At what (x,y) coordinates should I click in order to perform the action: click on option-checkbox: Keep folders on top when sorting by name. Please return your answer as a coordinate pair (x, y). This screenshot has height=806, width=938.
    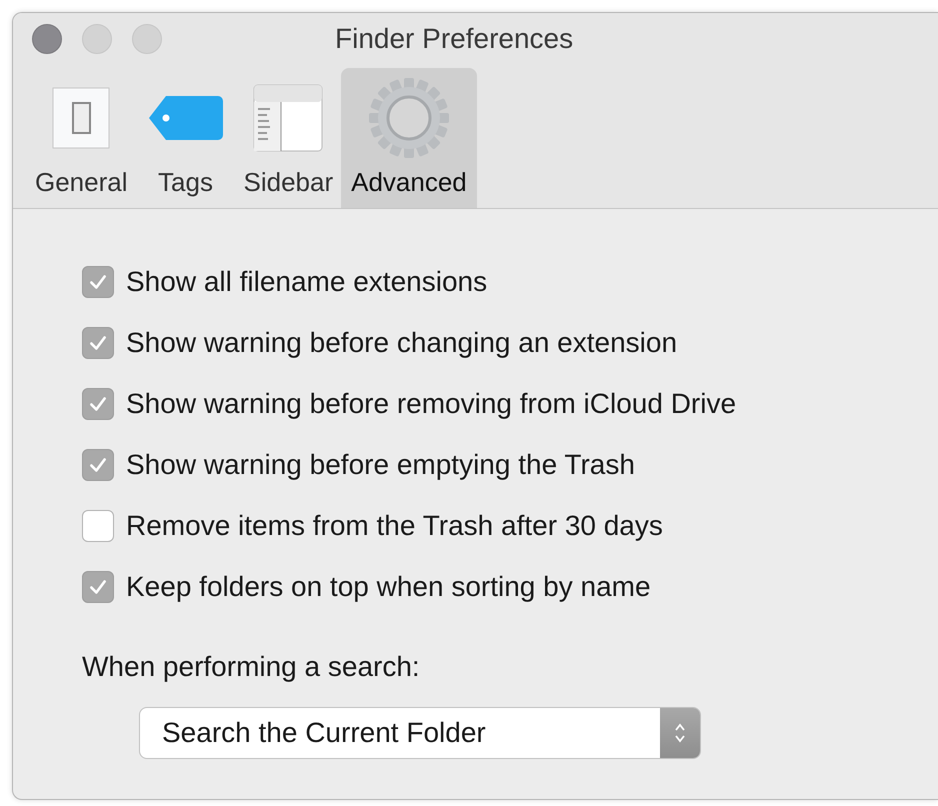
    Looking at the image, I should click on (510, 586).